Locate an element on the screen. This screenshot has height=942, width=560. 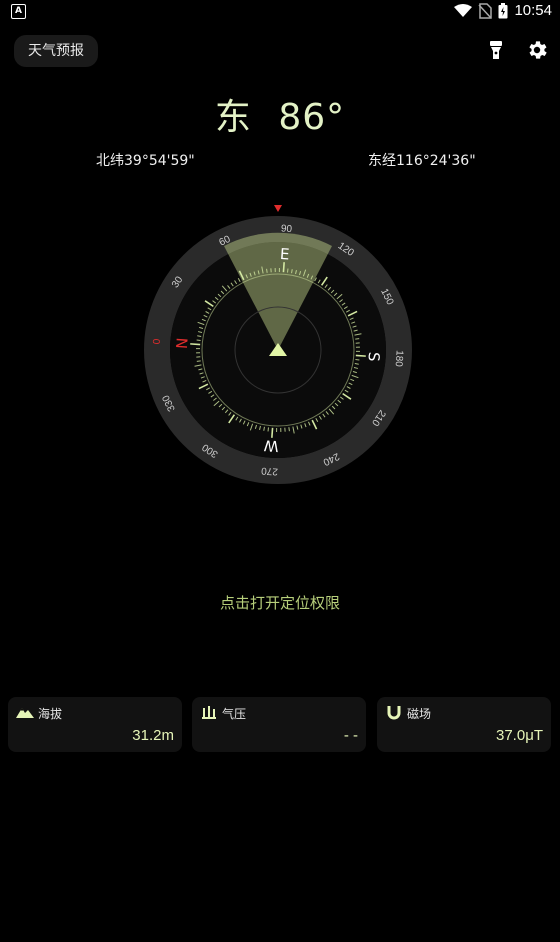
degree-label: 180 is located at coordinates (399, 359).